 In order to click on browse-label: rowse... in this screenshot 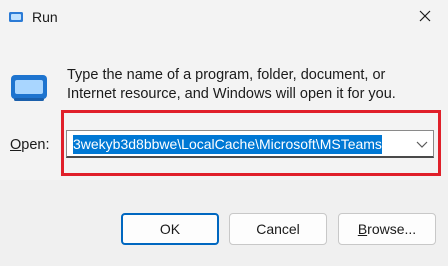, I will do `click(392, 229)`.